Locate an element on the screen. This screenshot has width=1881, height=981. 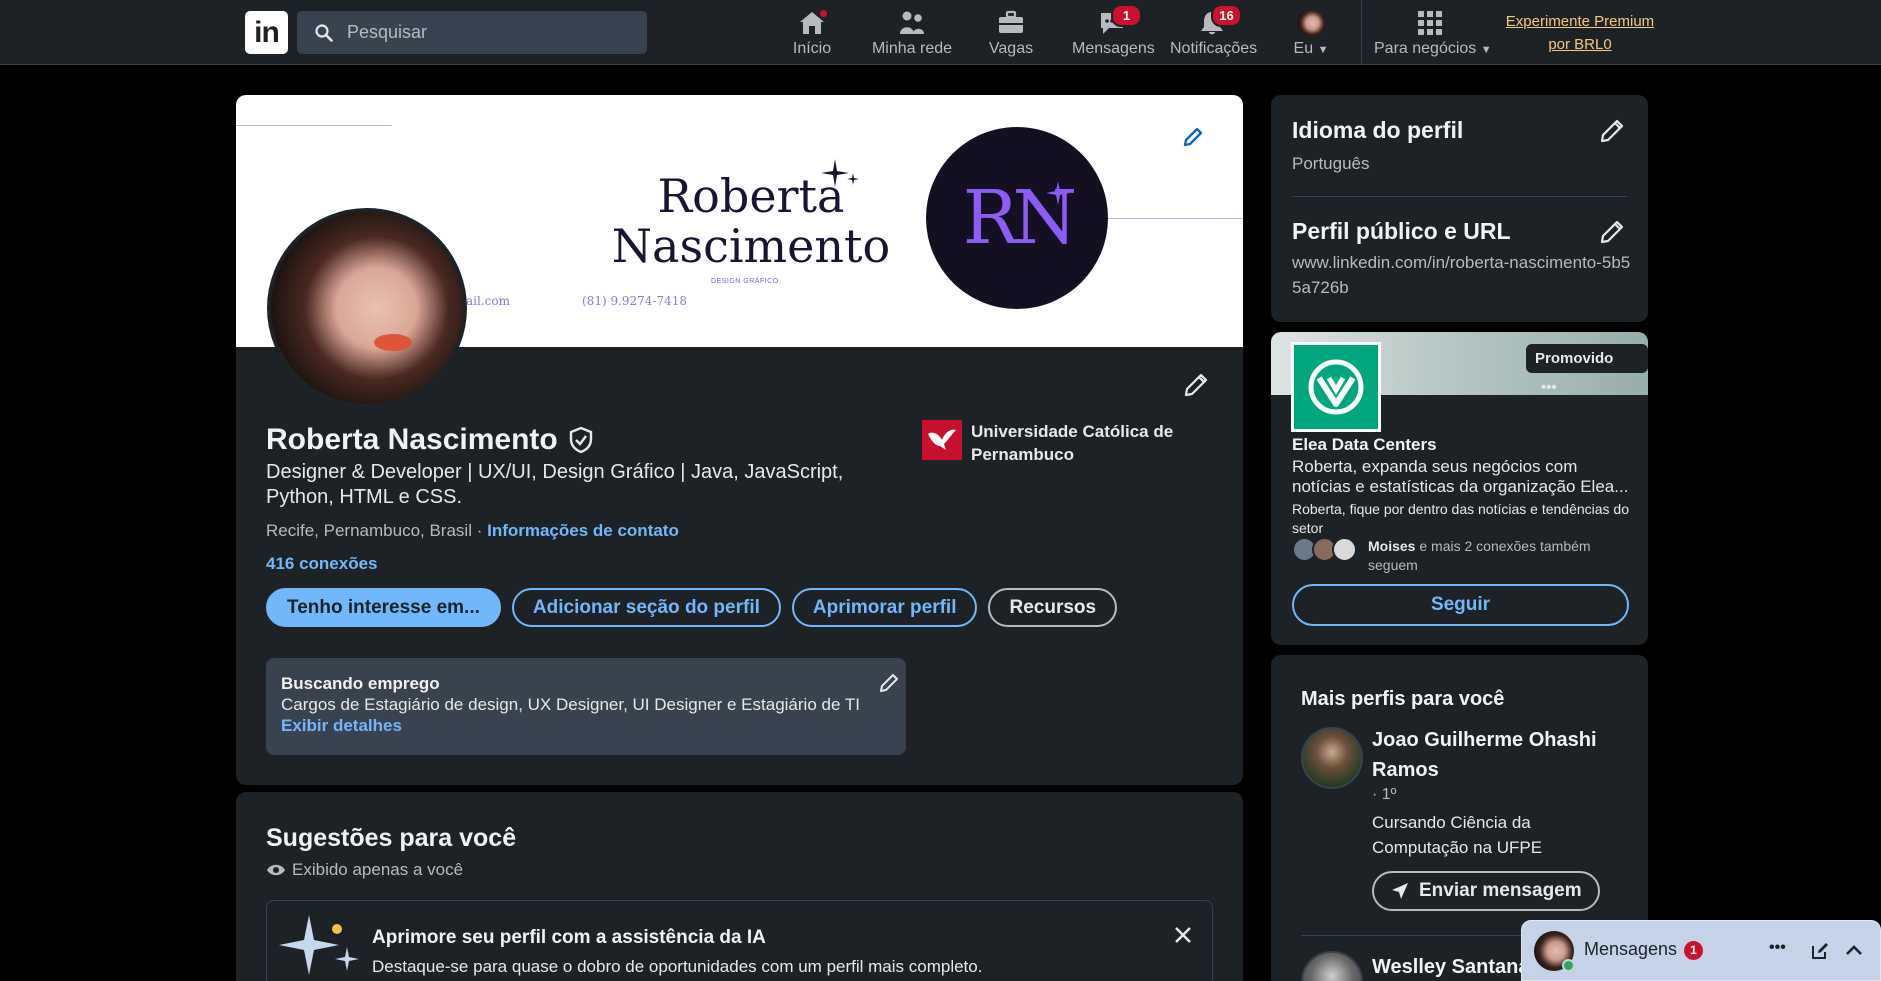
ai-sparkle-icon is located at coordinates (321, 948).